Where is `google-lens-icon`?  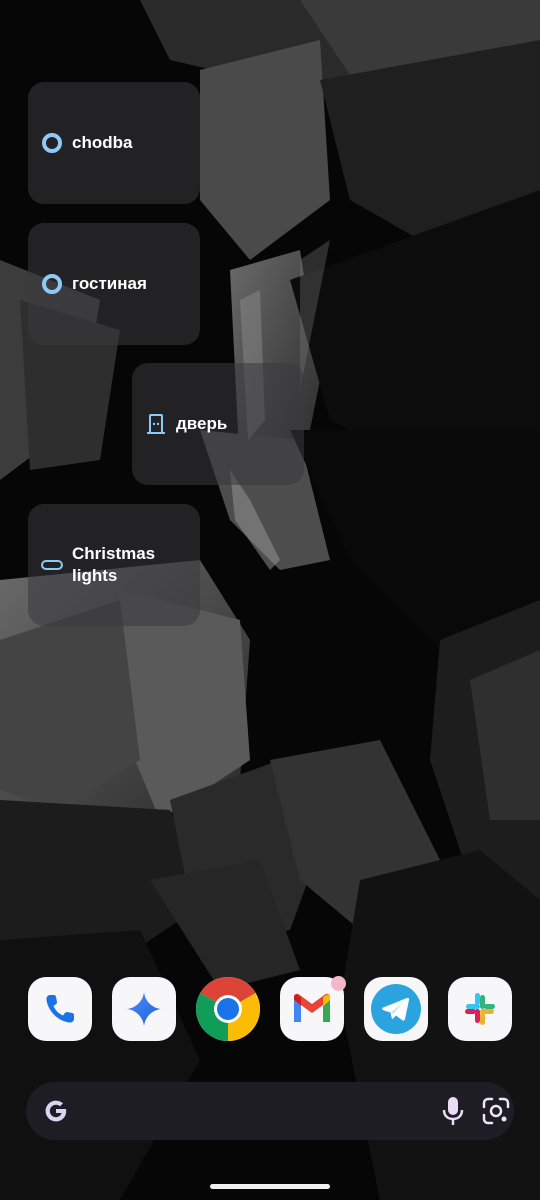
google-lens-icon is located at coordinates (496, 1111).